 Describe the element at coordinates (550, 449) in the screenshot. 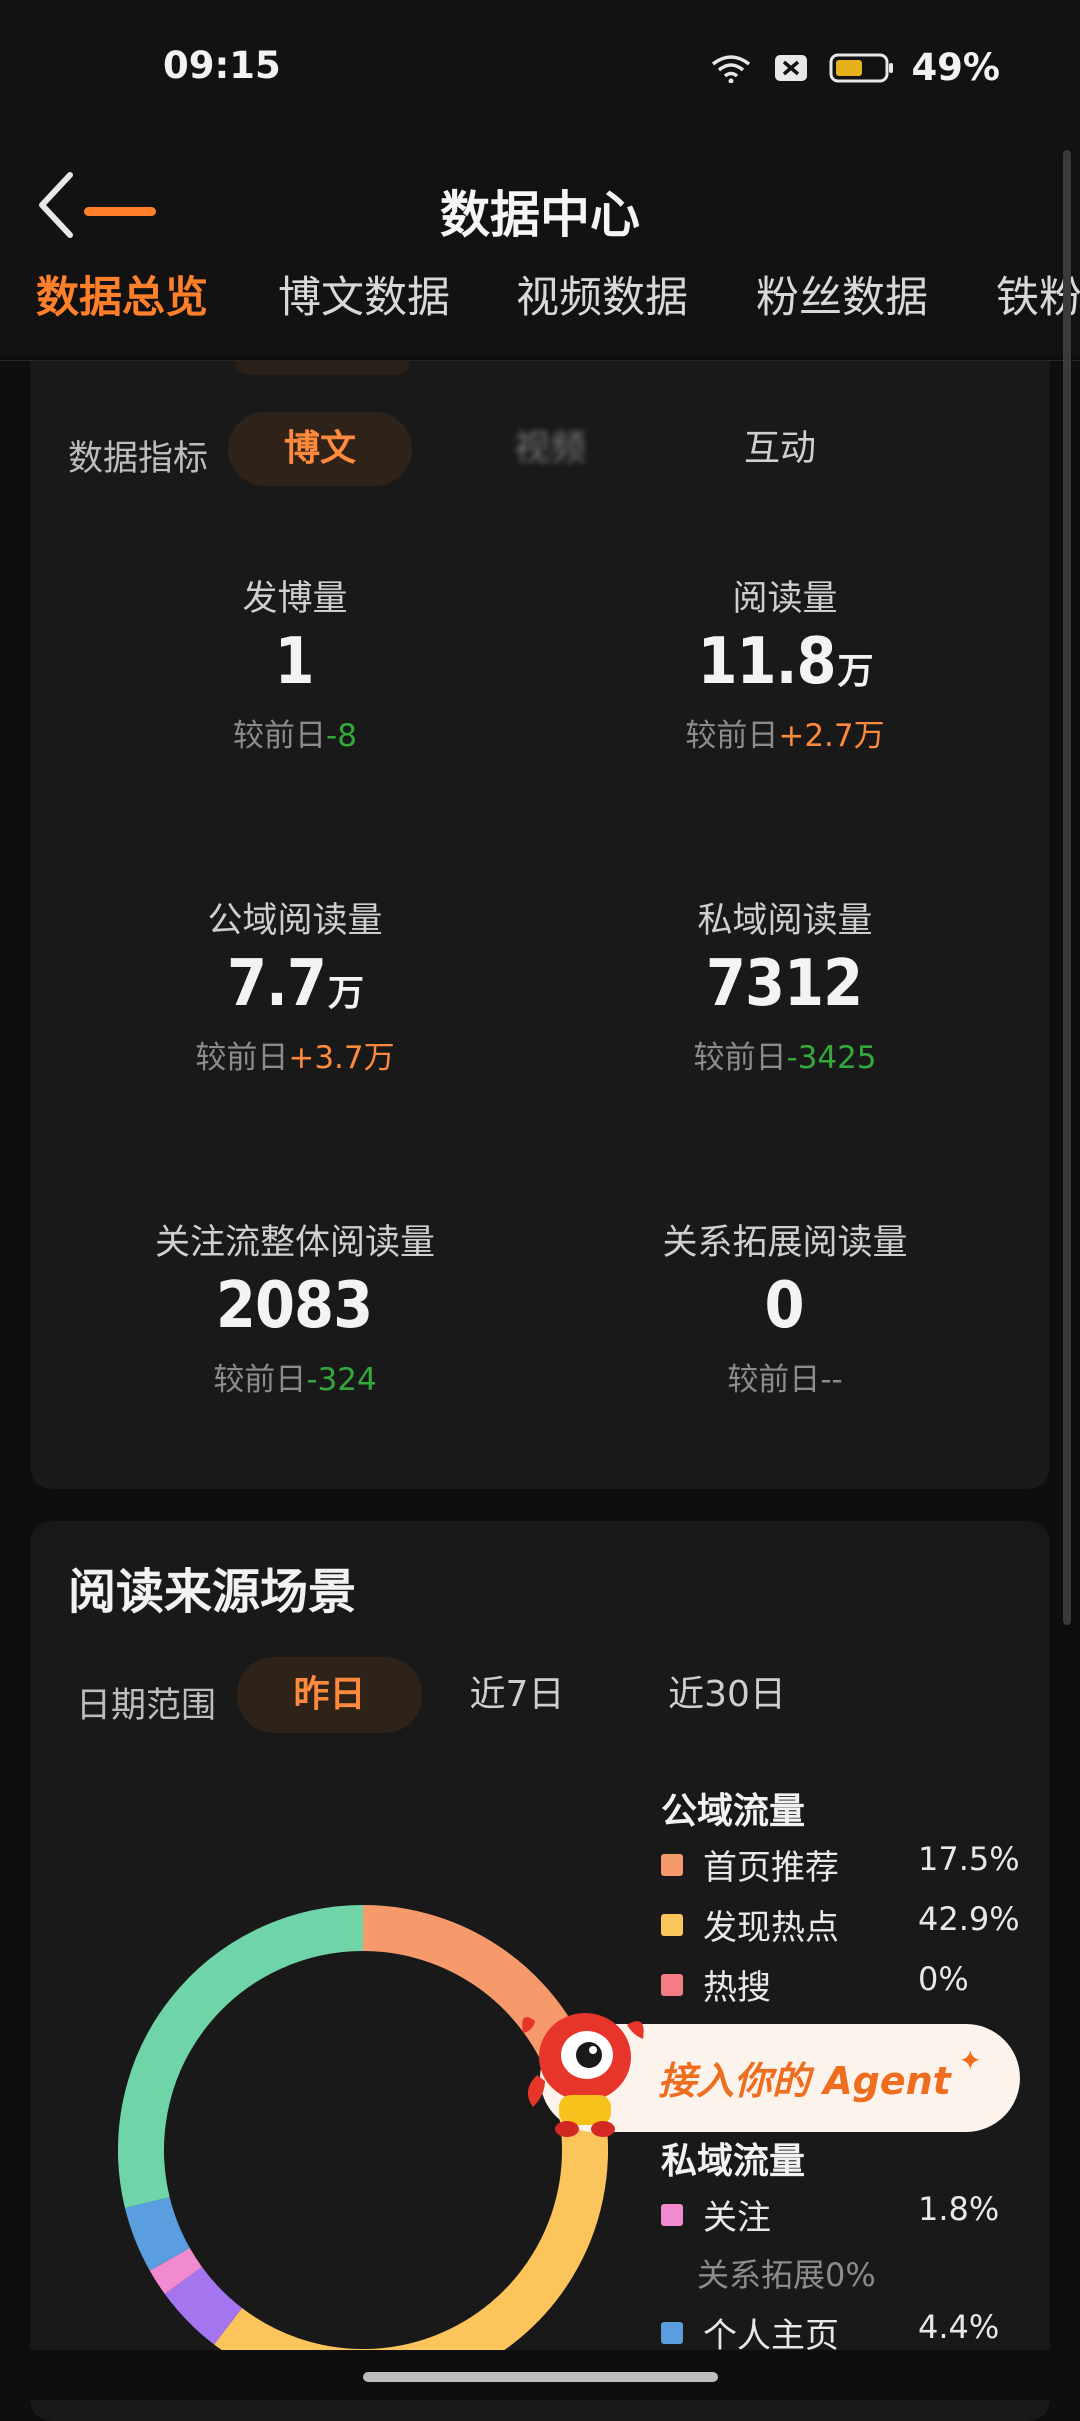

I see `indicator-option-videos: 视频` at that location.